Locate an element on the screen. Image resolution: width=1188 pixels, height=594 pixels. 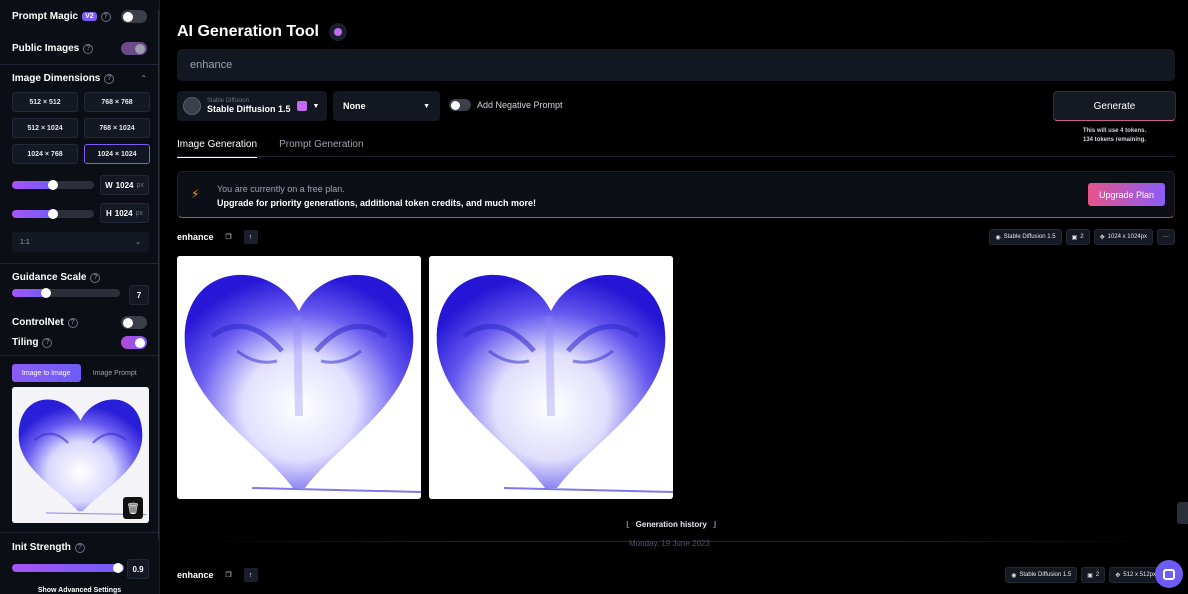
generation-history-heading: ⌊ Generation history ⌋ is located at coordinates (671, 524).